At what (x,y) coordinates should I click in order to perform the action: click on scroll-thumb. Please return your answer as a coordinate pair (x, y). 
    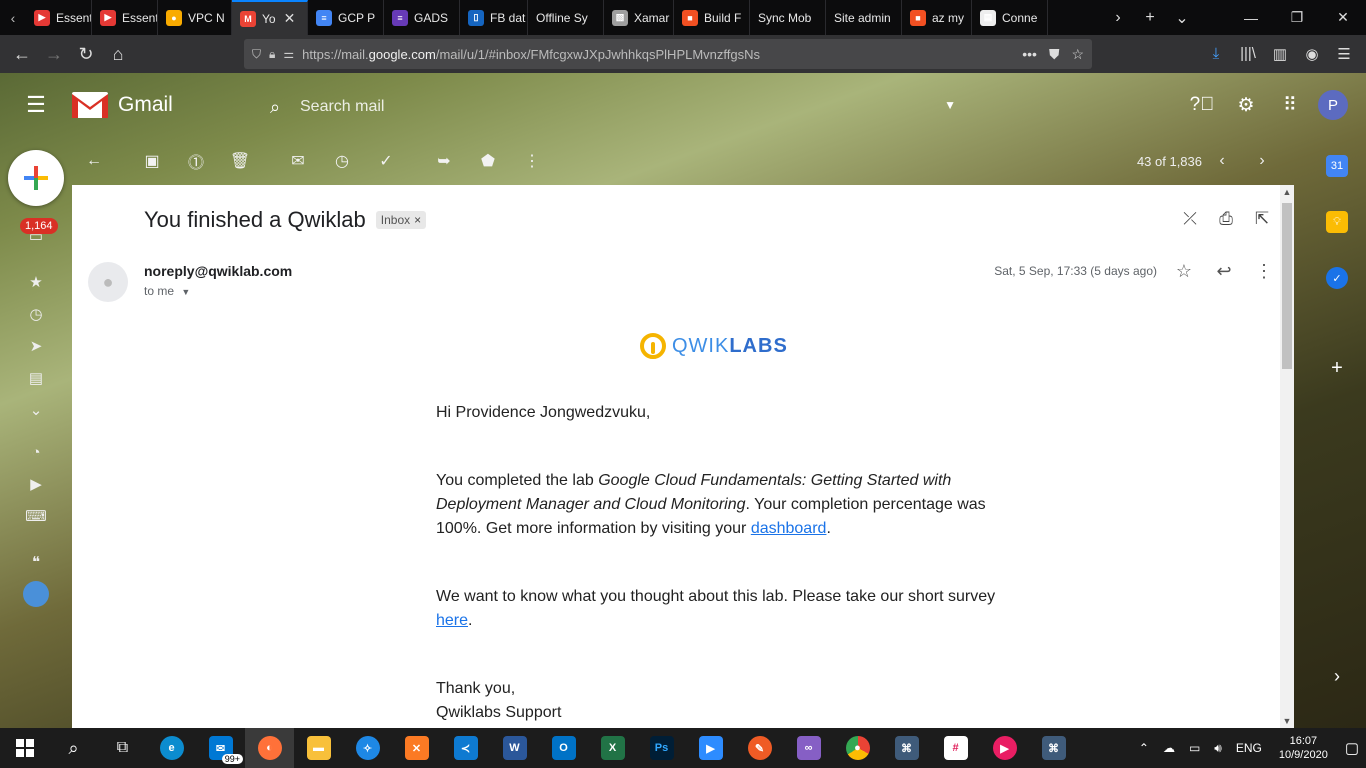
    Looking at the image, I should click on (1287, 286).